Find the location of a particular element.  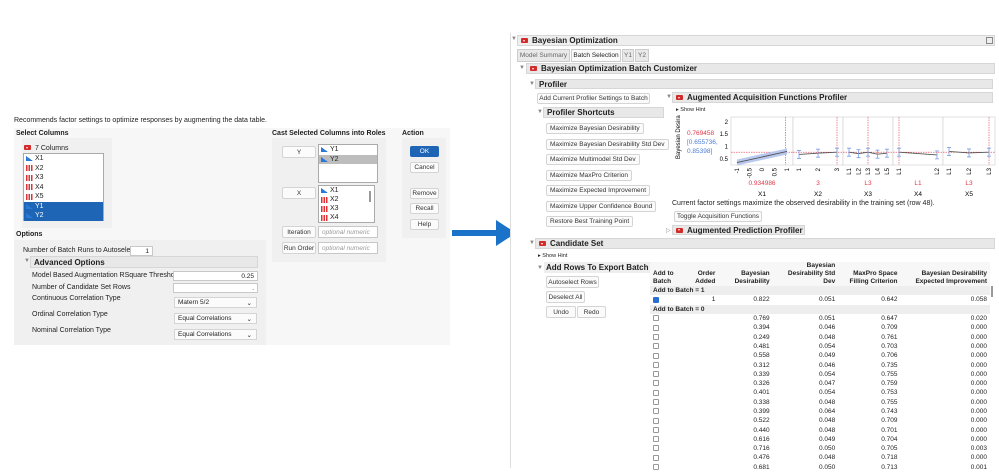

column-header: Bayesian Desirability is located at coordinates (745, 274).